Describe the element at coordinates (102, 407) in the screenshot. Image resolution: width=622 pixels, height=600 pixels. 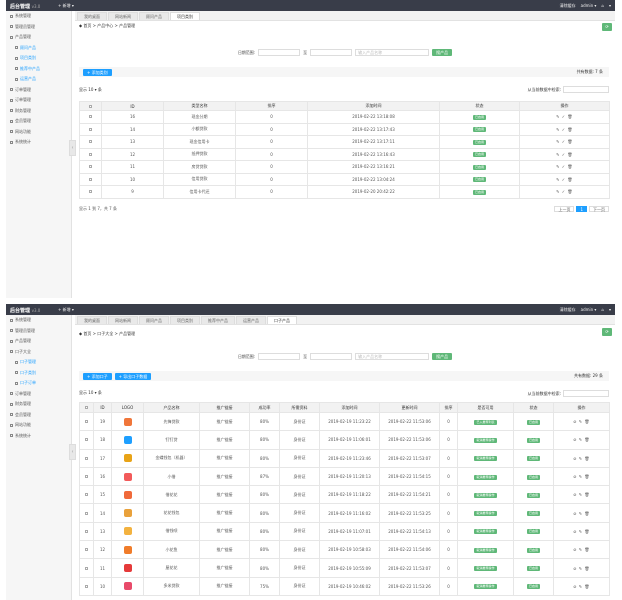
I see `column-header: ID` at that location.